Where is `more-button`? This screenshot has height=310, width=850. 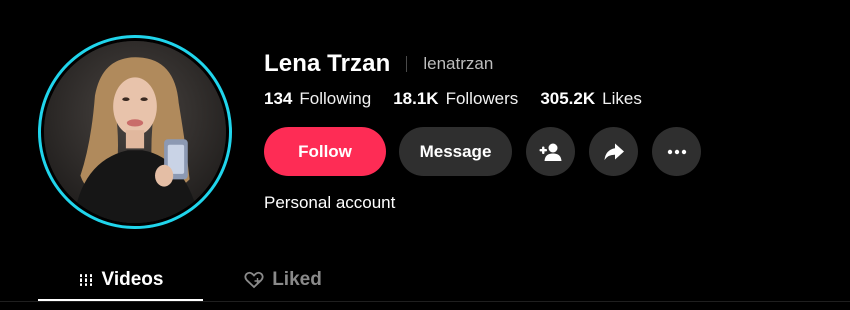
more-button is located at coordinates (676, 151).